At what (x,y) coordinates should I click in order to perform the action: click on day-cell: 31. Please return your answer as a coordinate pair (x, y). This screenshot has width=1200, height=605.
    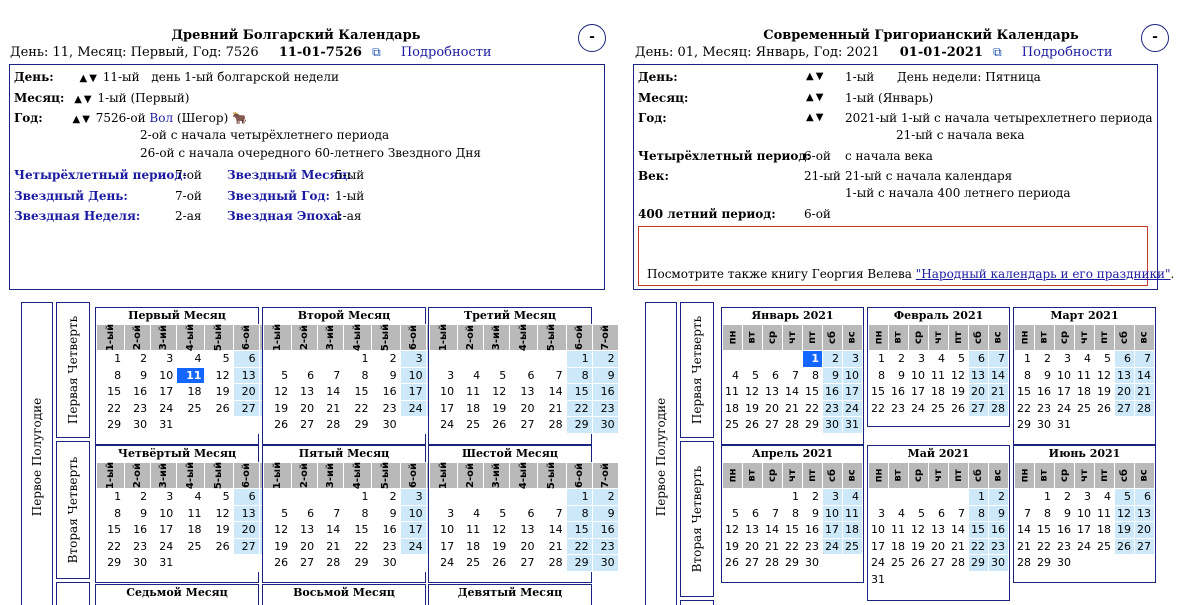
    Looking at the image, I should click on (164, 563).